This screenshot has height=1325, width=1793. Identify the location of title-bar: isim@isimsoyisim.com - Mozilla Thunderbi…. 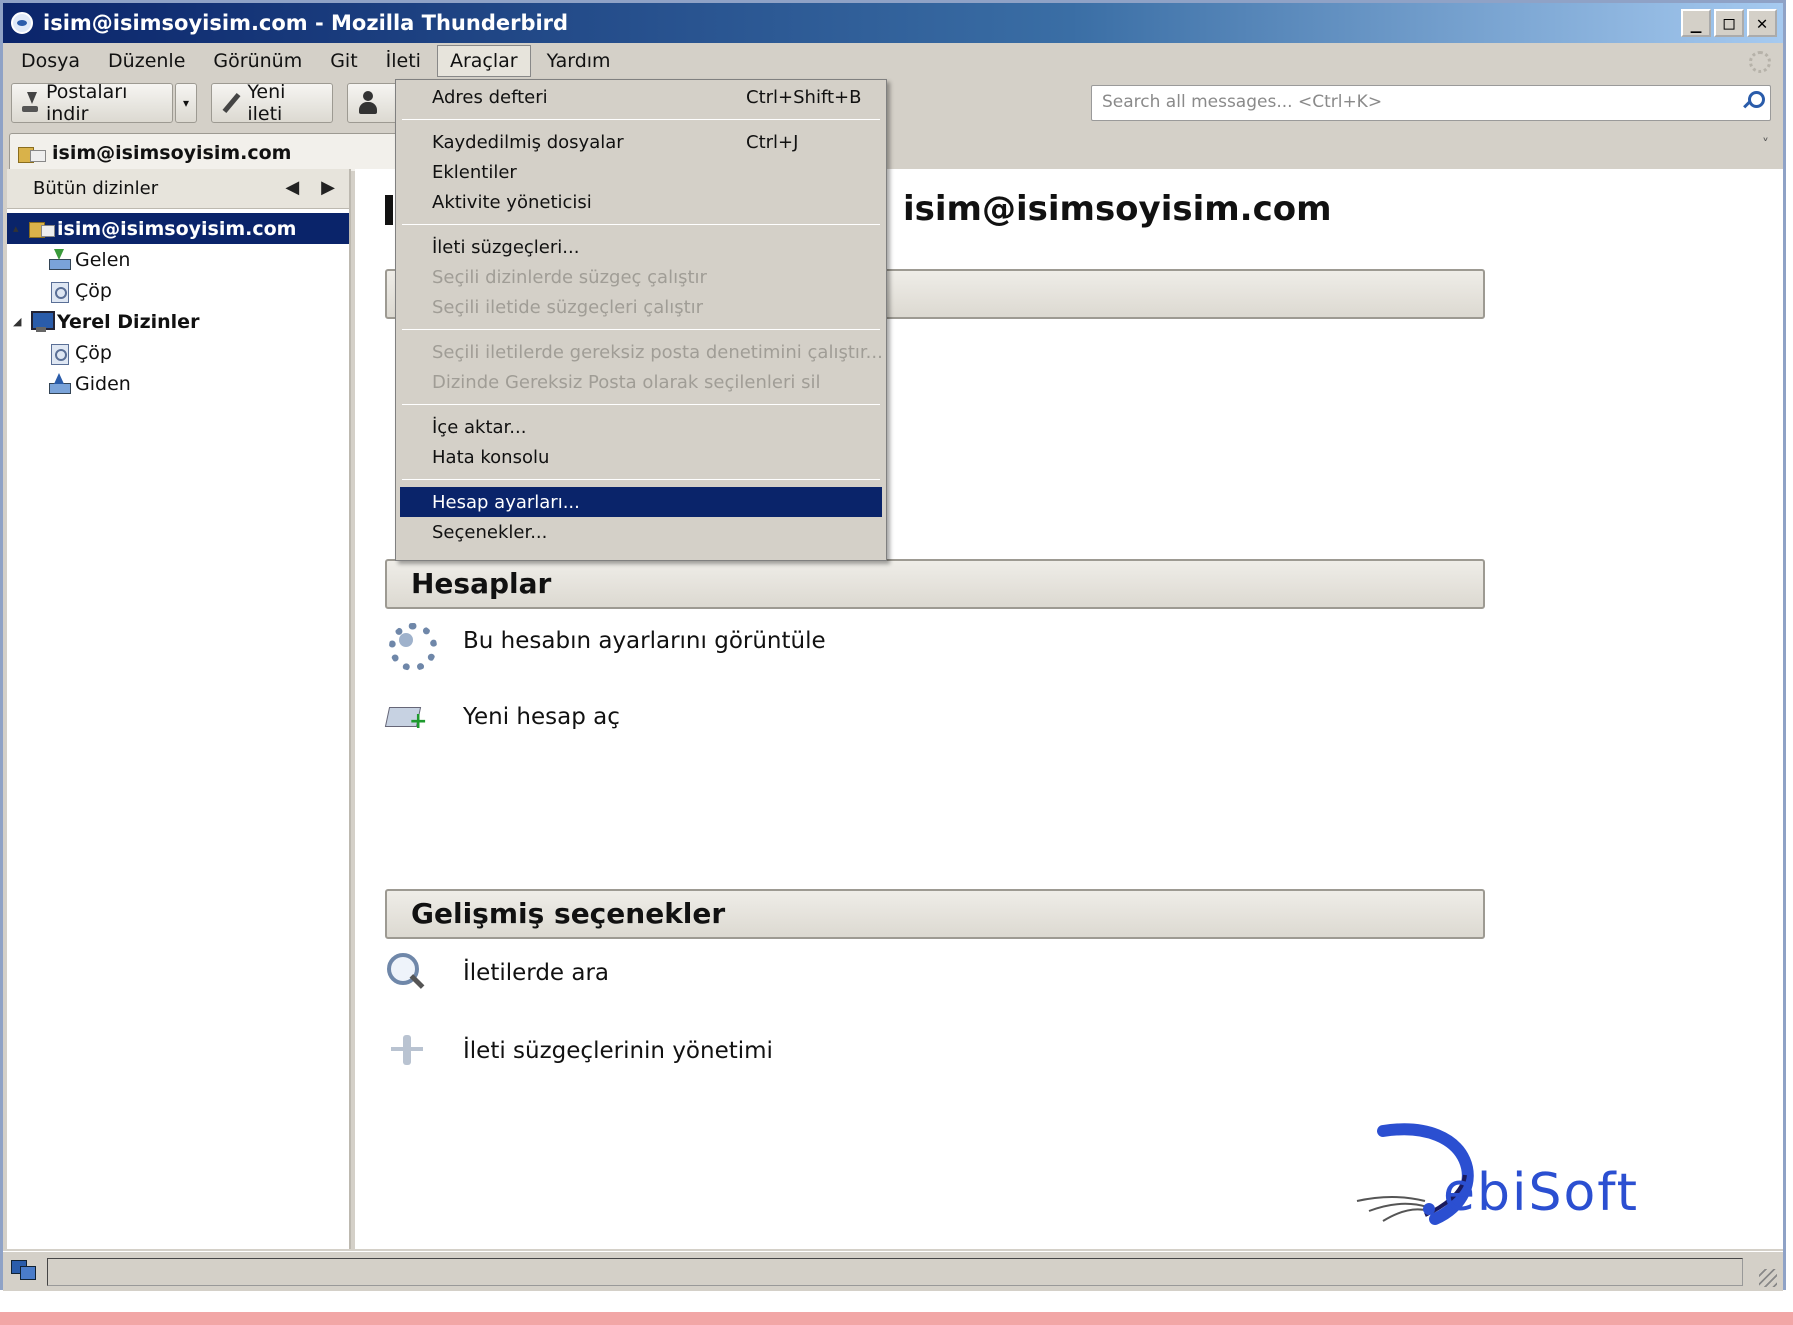
(893, 23).